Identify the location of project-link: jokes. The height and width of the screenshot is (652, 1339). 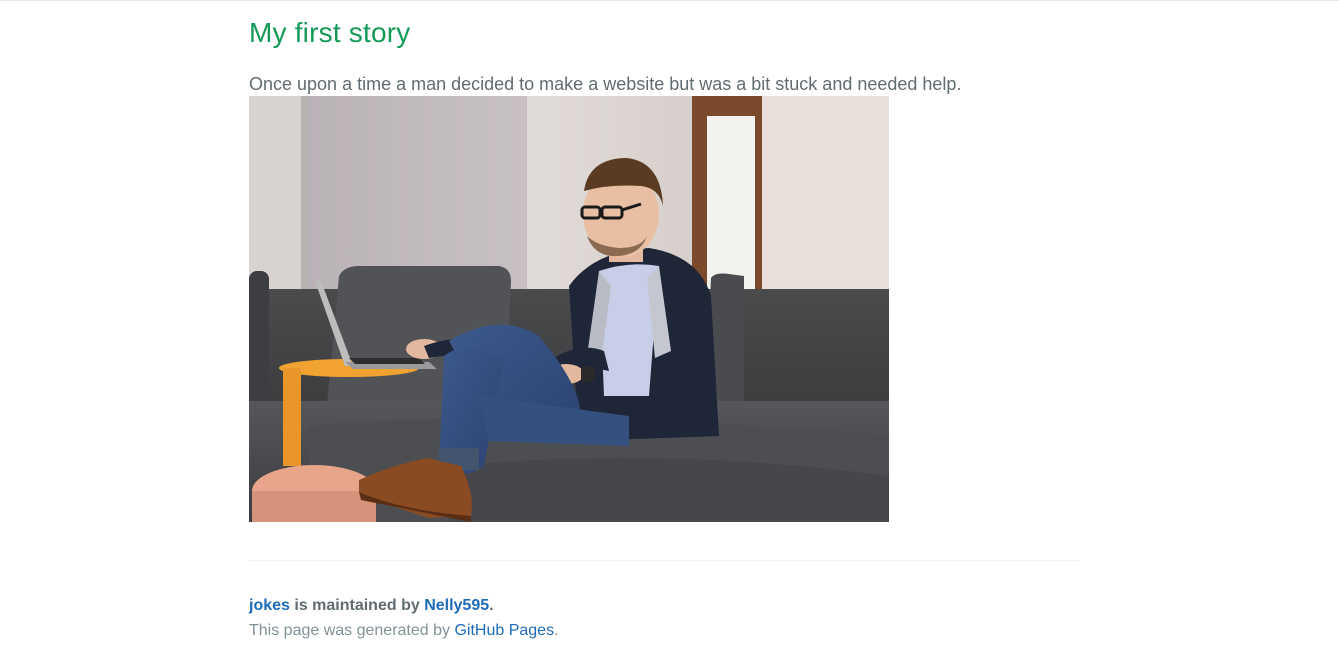
(269, 605).